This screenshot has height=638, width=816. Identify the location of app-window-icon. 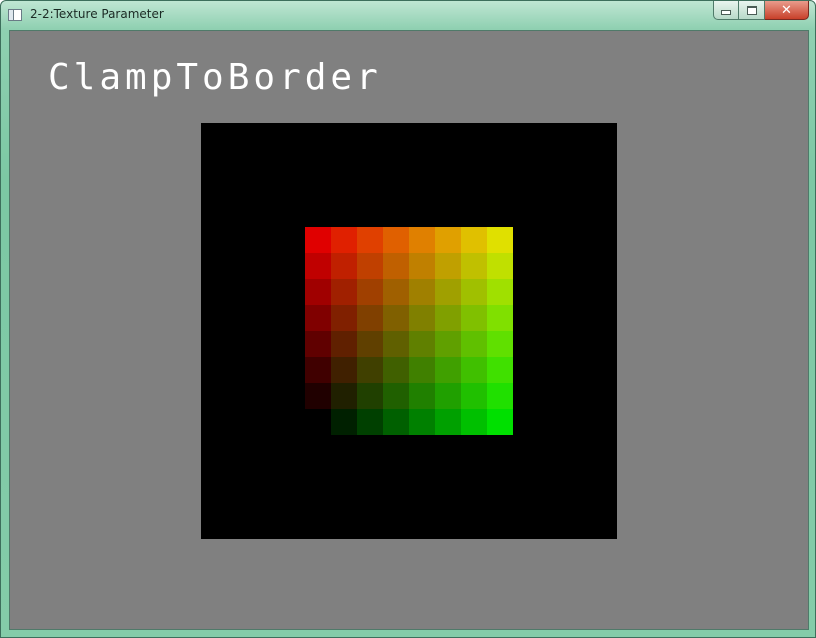
(15, 15).